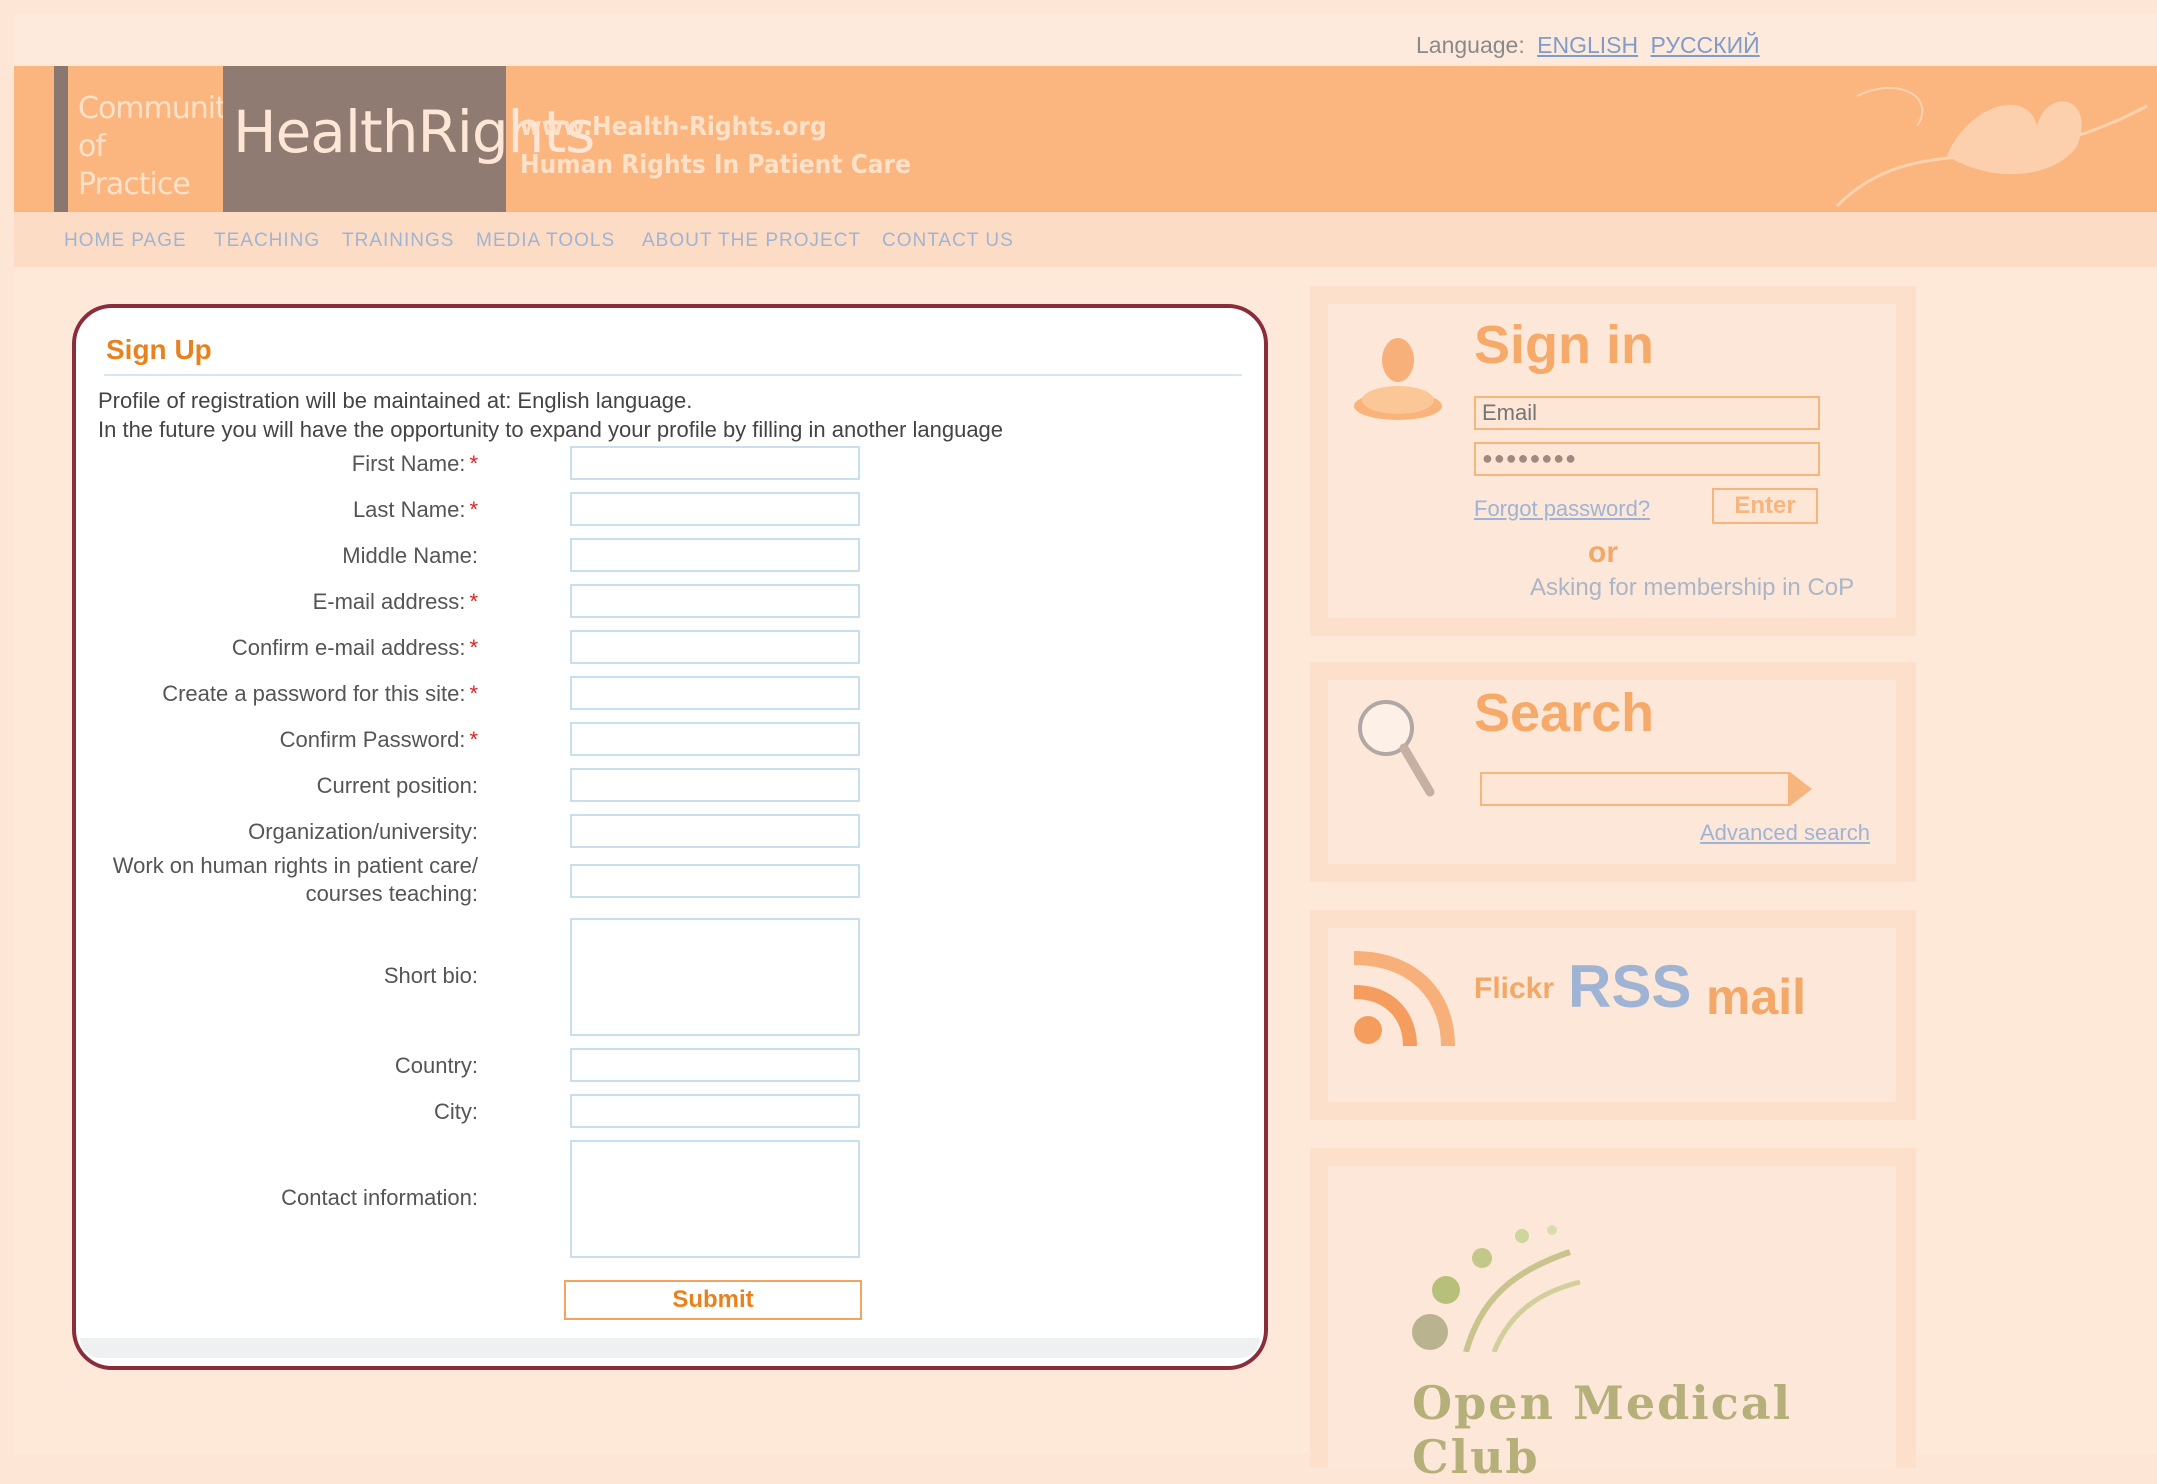 This screenshot has height=1484, width=2157. Describe the element at coordinates (715, 1199) in the screenshot. I see `contact-information-textarea` at that location.